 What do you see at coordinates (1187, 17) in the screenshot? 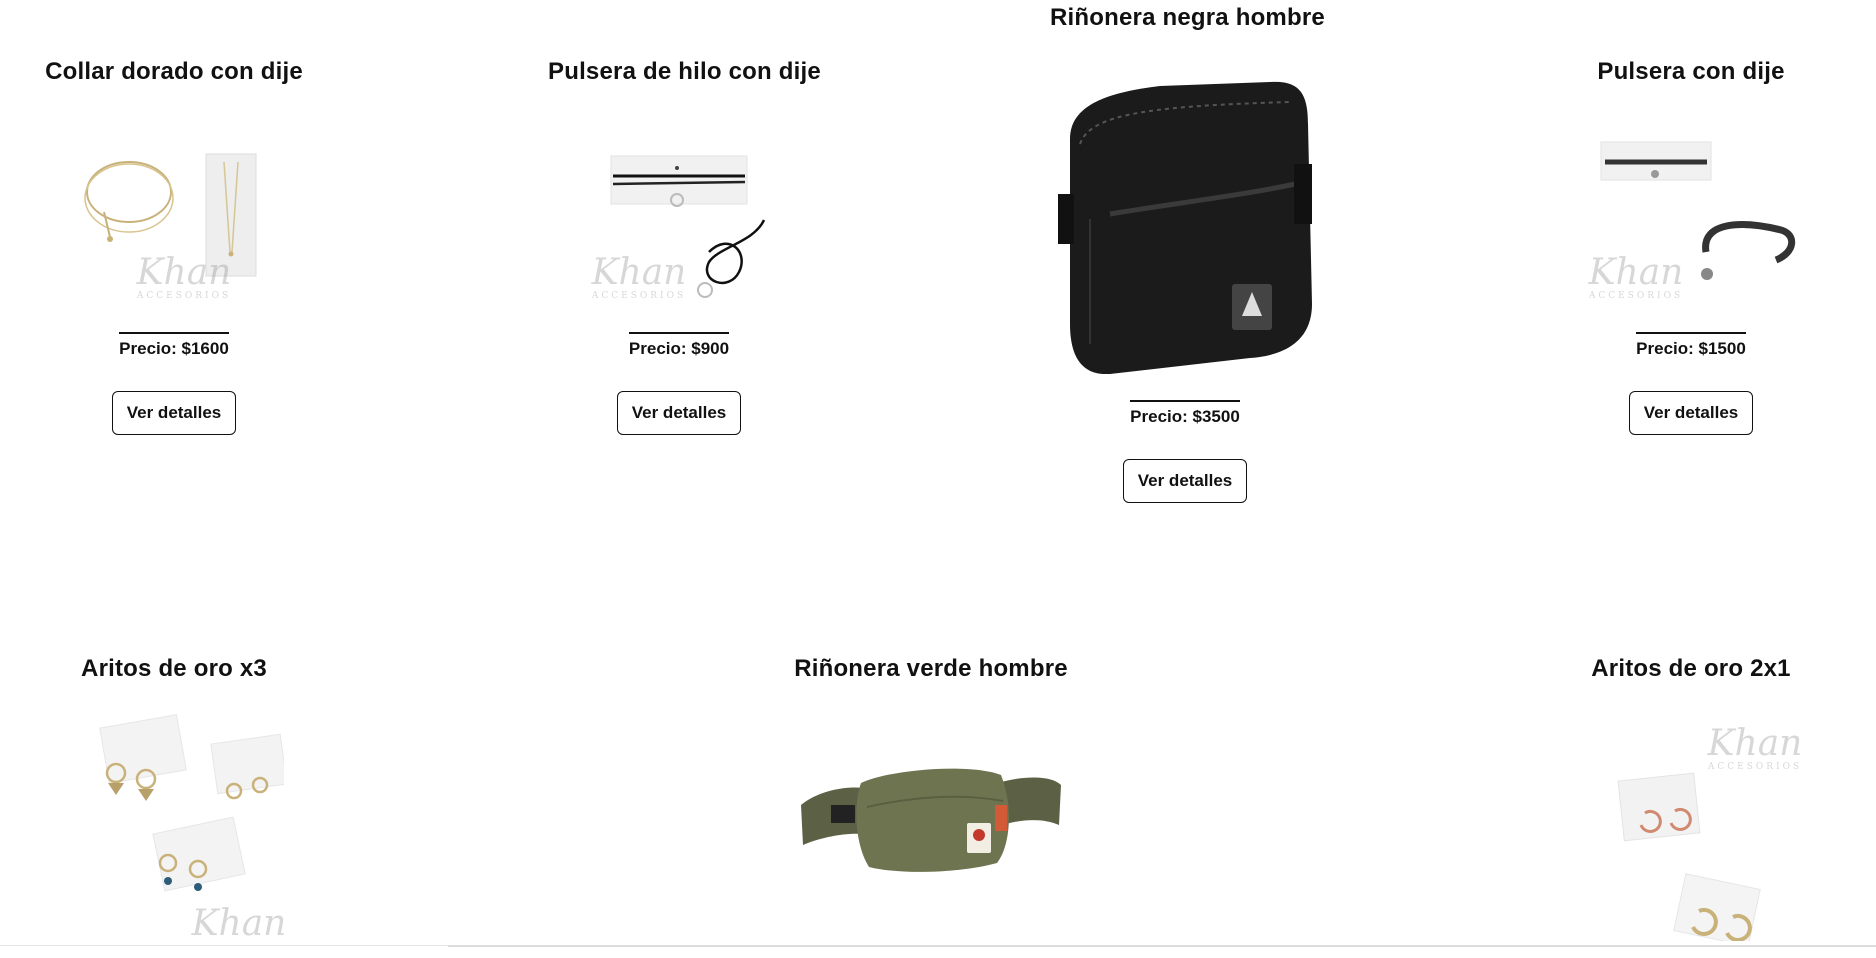
I see `product-title: Riñonera negra hombre` at bounding box center [1187, 17].